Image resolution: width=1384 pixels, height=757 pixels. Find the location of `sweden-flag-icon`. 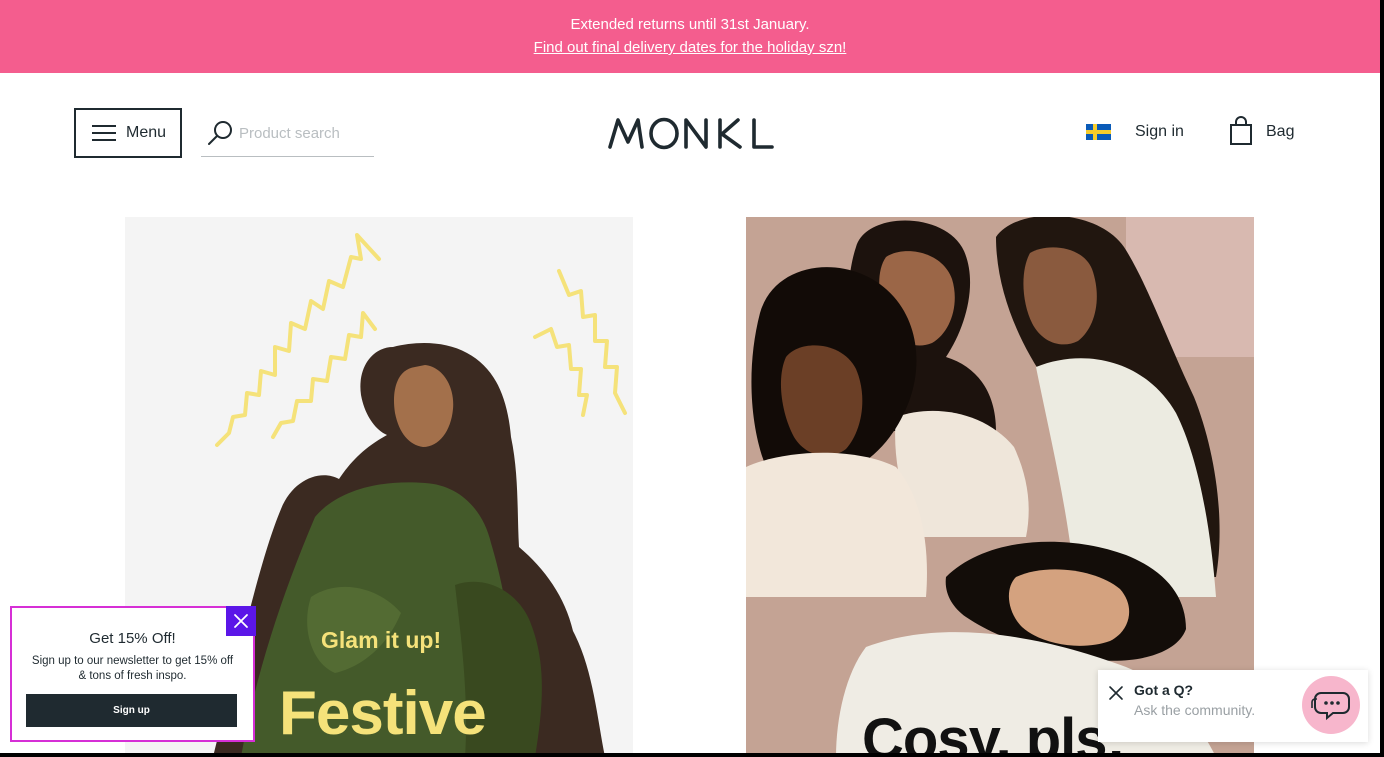

sweden-flag-icon is located at coordinates (1098, 132).